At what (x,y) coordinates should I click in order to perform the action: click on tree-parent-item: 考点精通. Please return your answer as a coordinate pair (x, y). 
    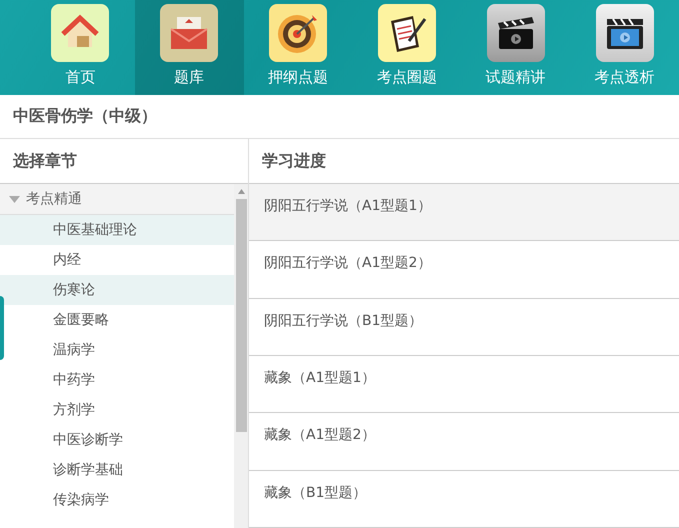
    Looking at the image, I should click on (117, 199).